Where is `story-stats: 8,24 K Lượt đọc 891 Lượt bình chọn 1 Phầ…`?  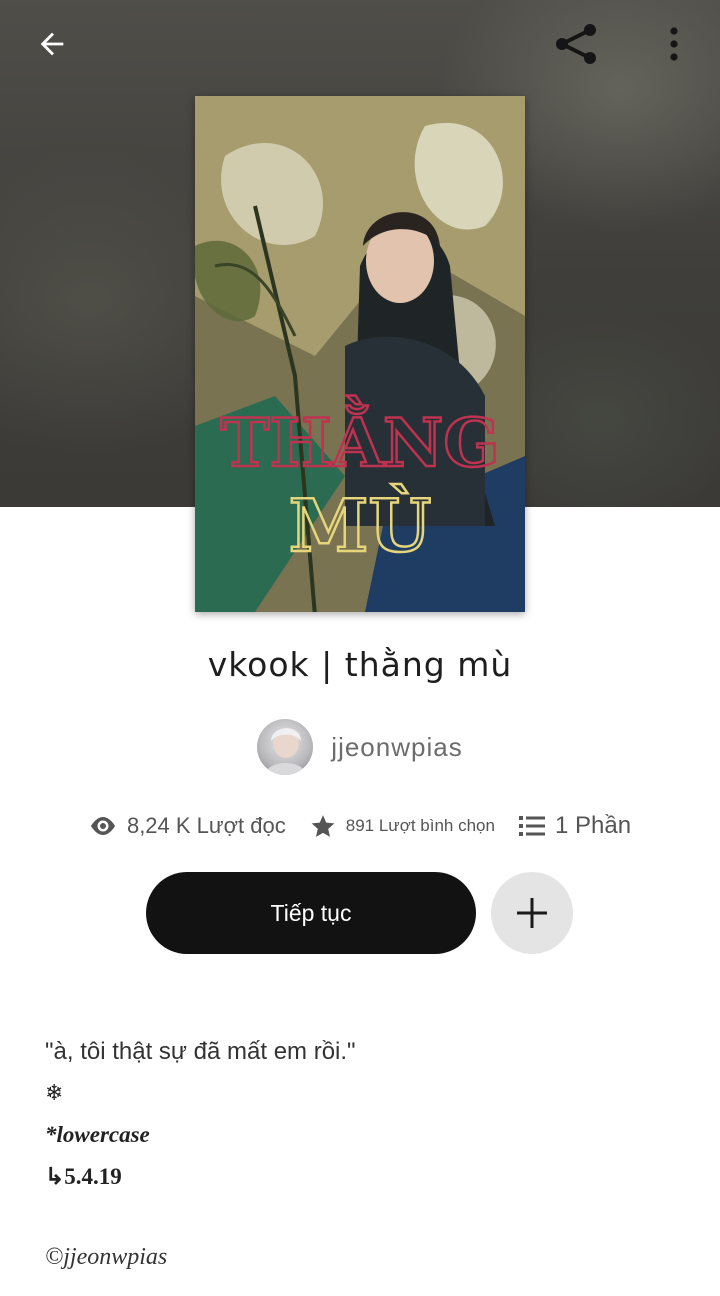
story-stats: 8,24 K Lượt đọc 891 Lượt bình chọn 1 Phầ… is located at coordinates (360, 826).